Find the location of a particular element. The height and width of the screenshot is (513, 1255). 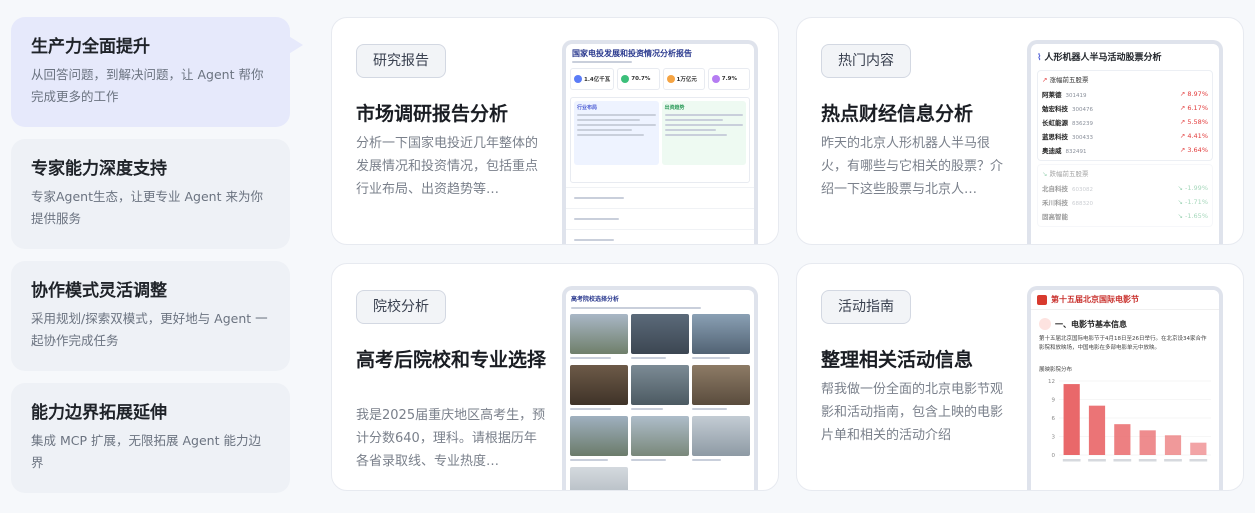

kpi-card: 7.9% is located at coordinates (728, 79).